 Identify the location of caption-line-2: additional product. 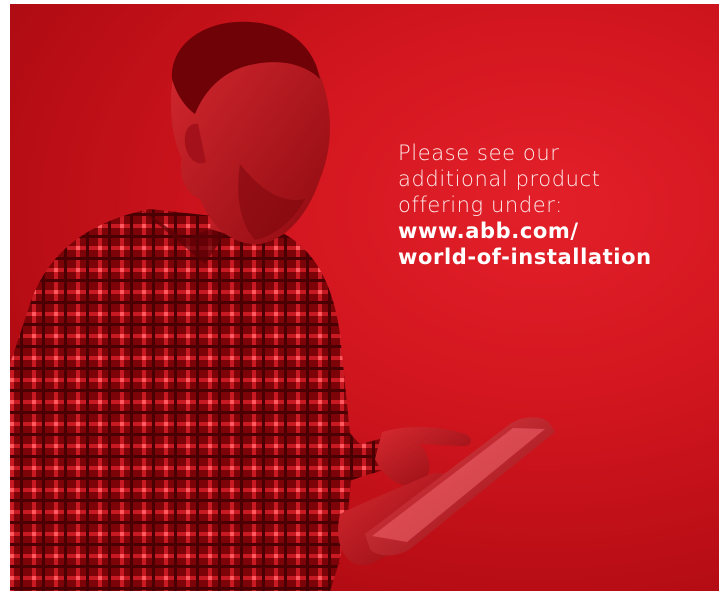
(499, 179).